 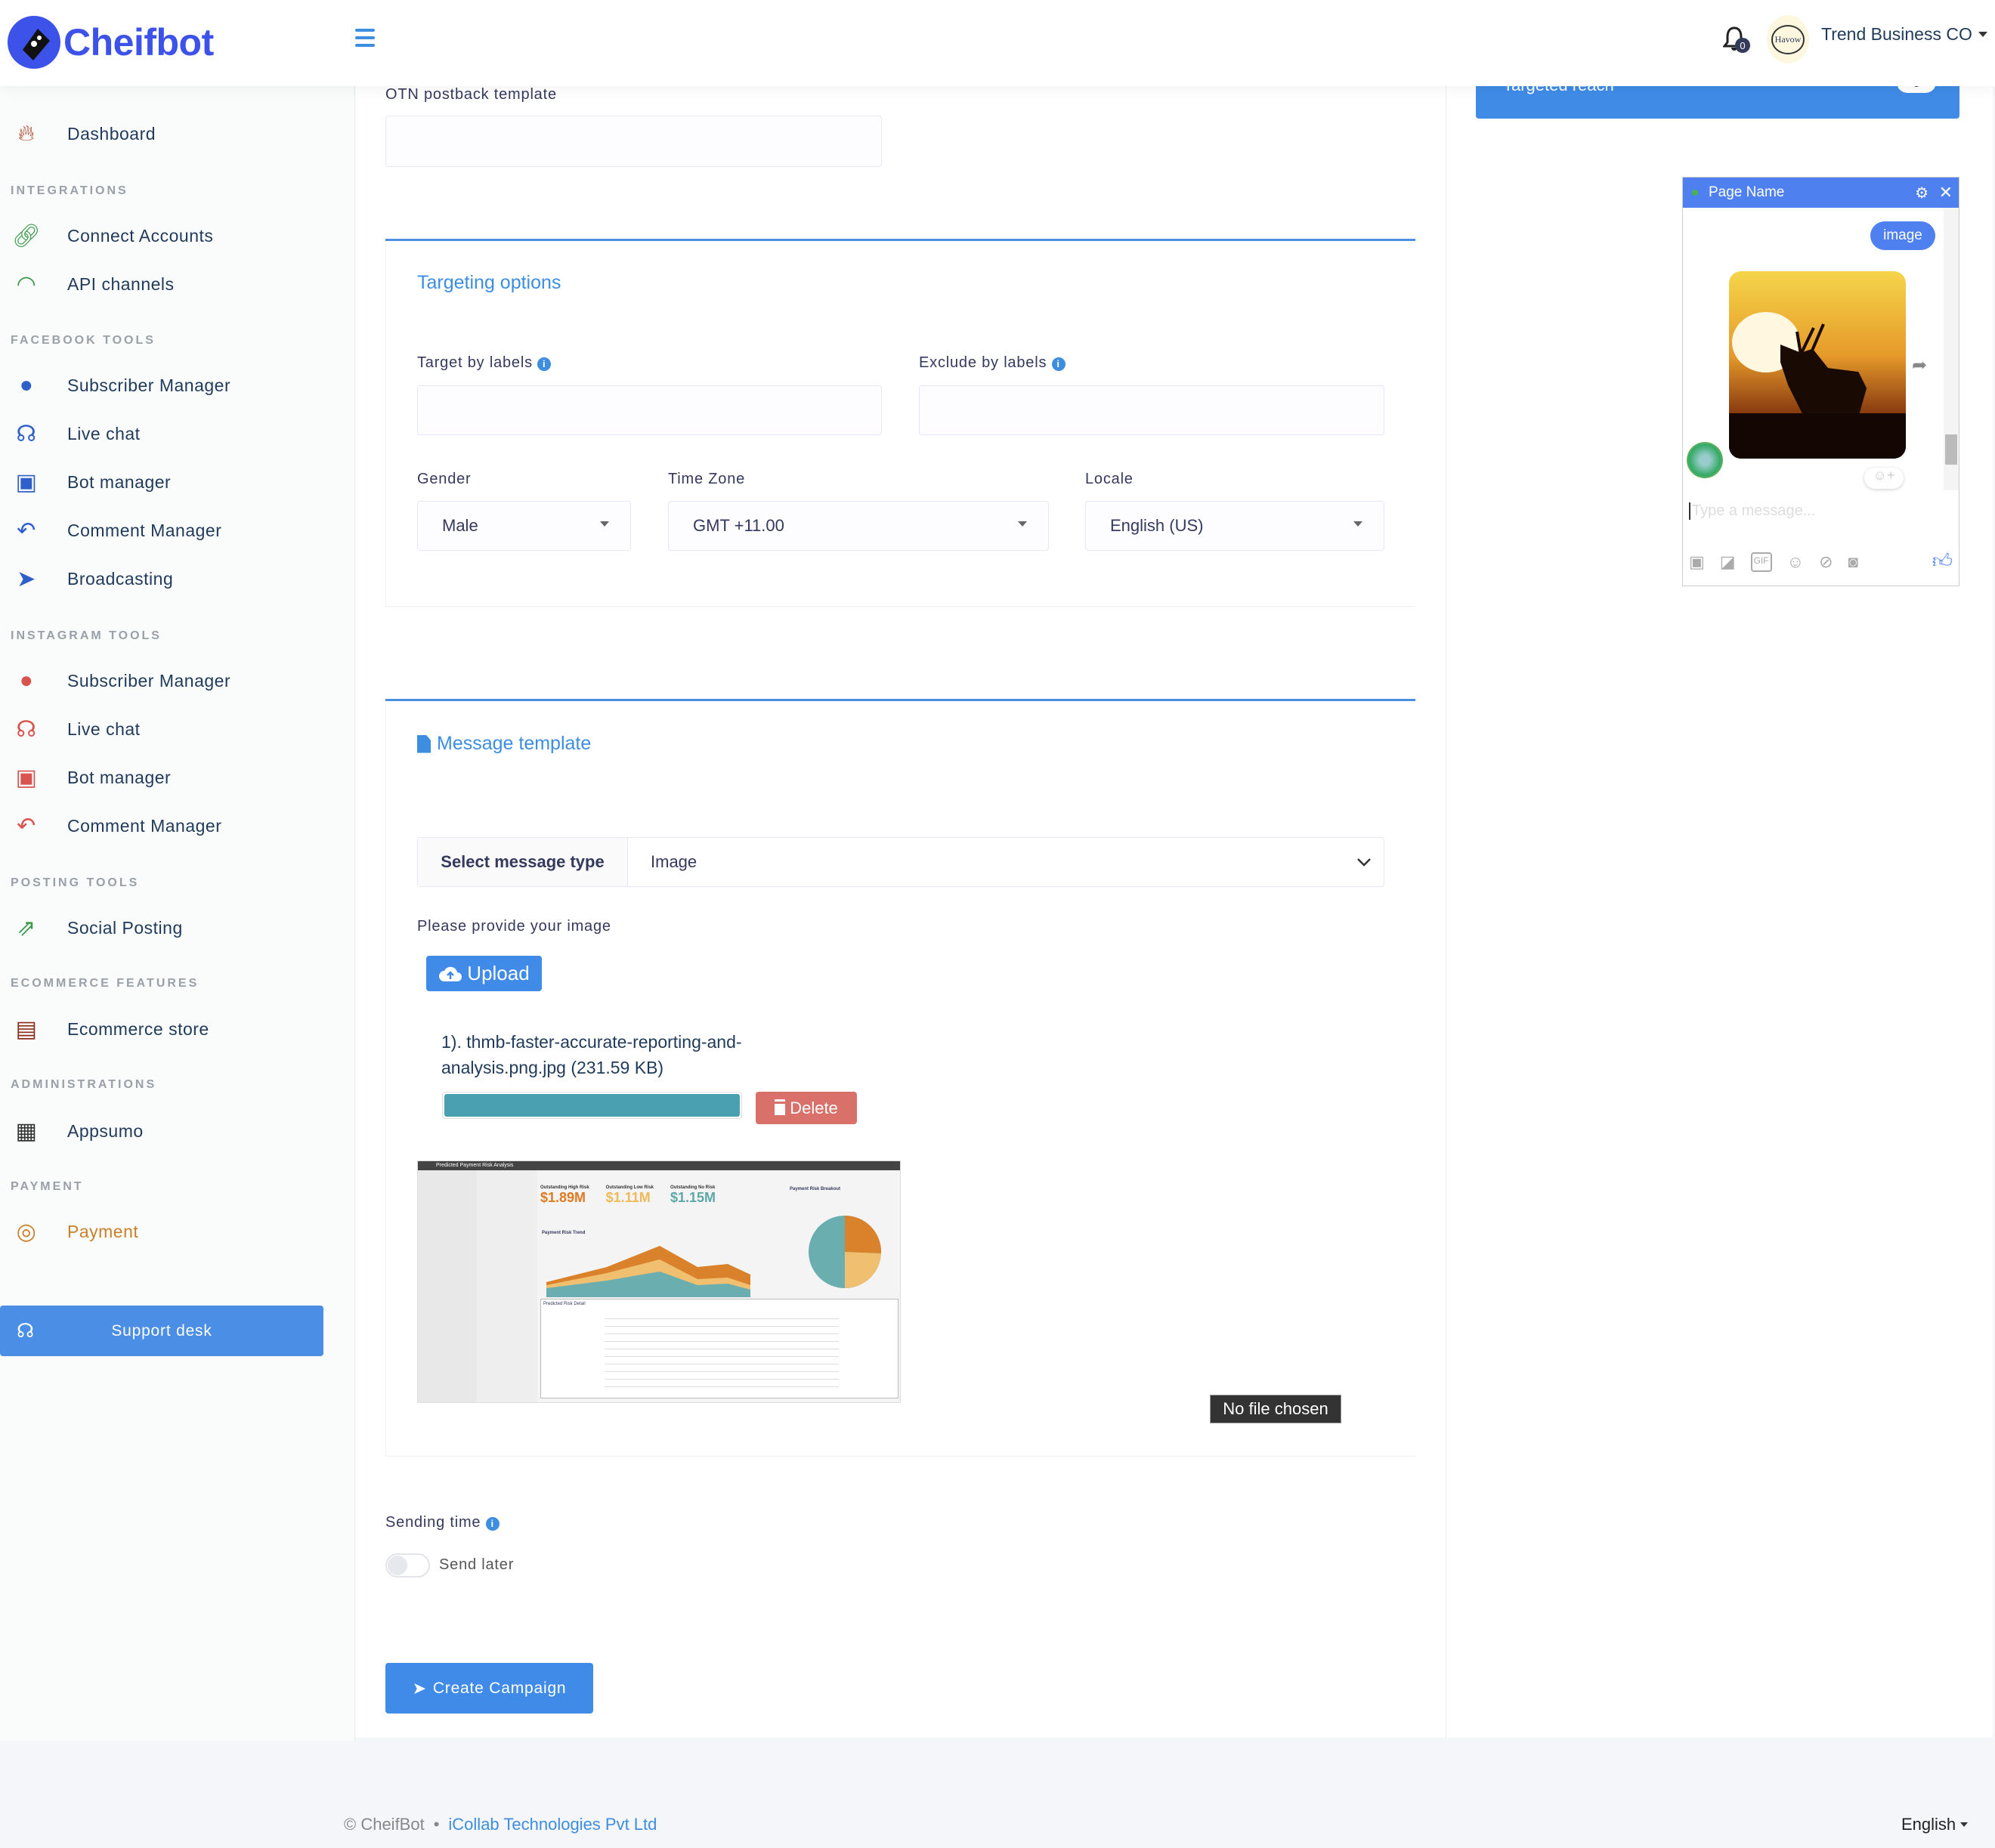 What do you see at coordinates (1788, 39) in the screenshot?
I see `account-avatar: Havow` at bounding box center [1788, 39].